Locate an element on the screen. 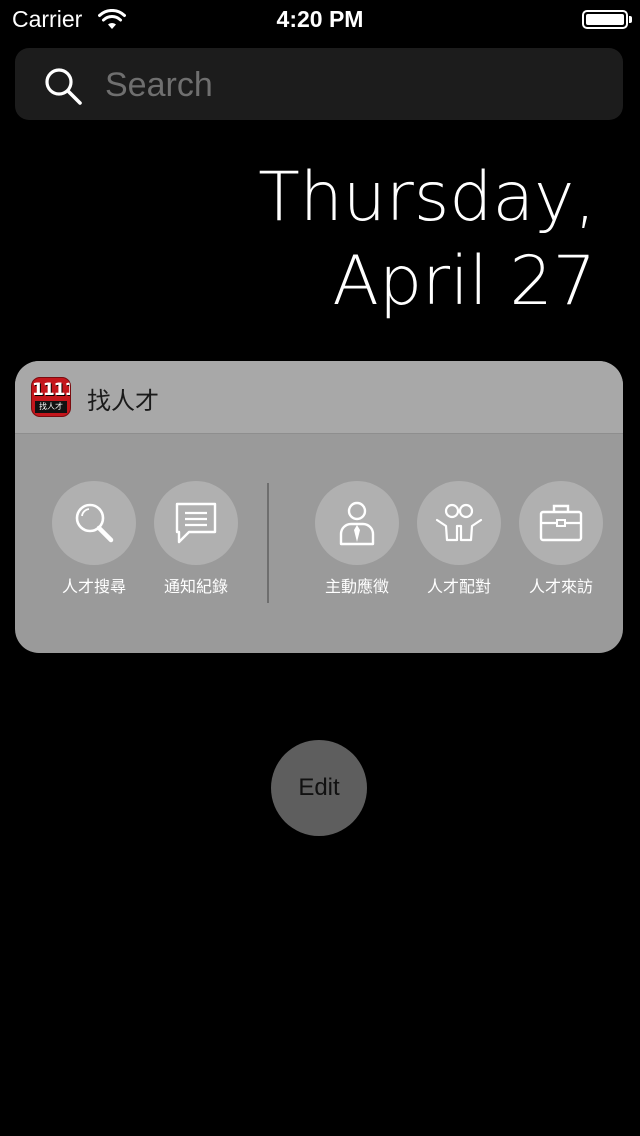 The height and width of the screenshot is (1136, 640). search-bar is located at coordinates (319, 84).